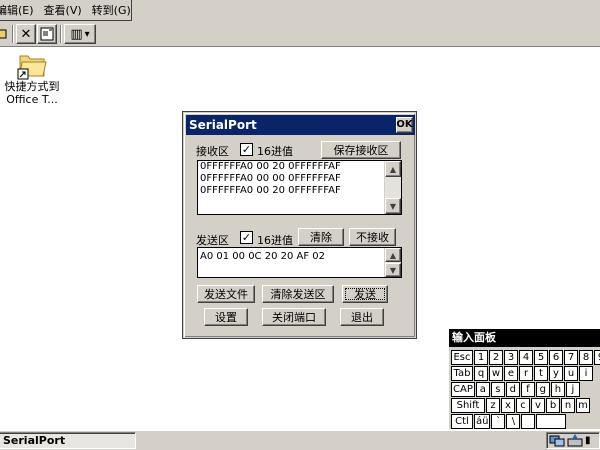 The height and width of the screenshot is (450, 600). I want to click on keyboard-key: 8, so click(586, 357).